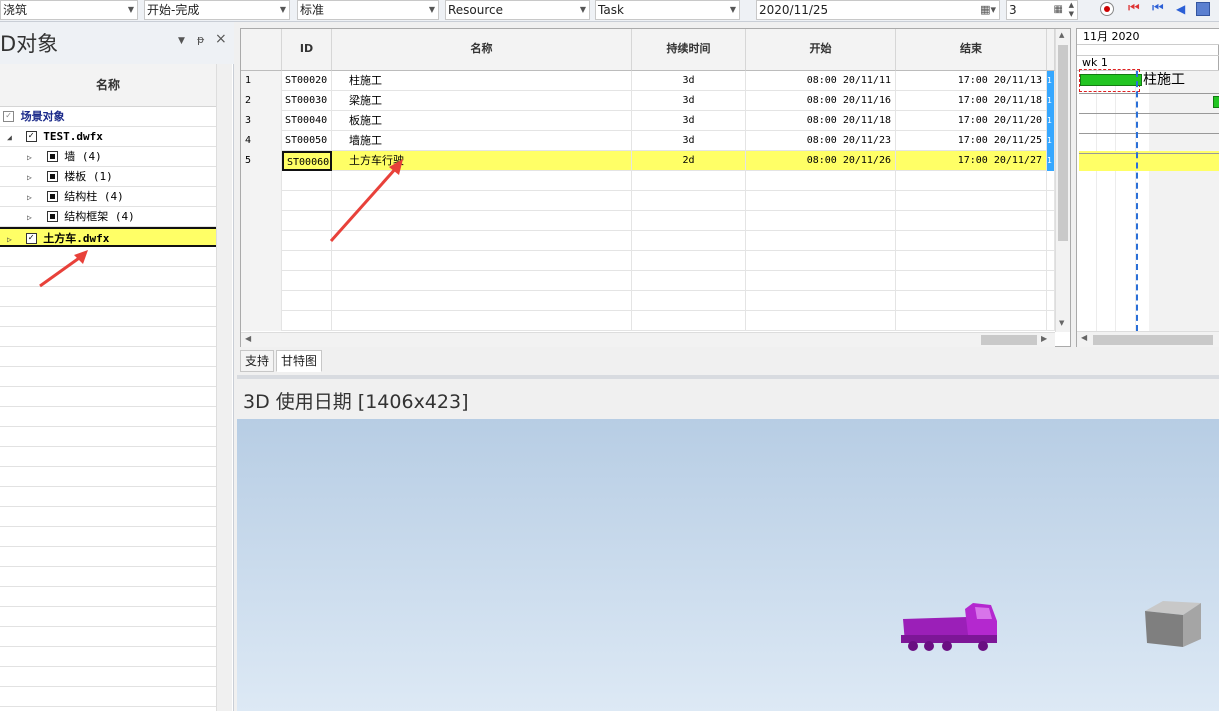 The image size is (1219, 711). I want to click on horizontal-scrollbar: ◀ ▶, so click(648, 339).